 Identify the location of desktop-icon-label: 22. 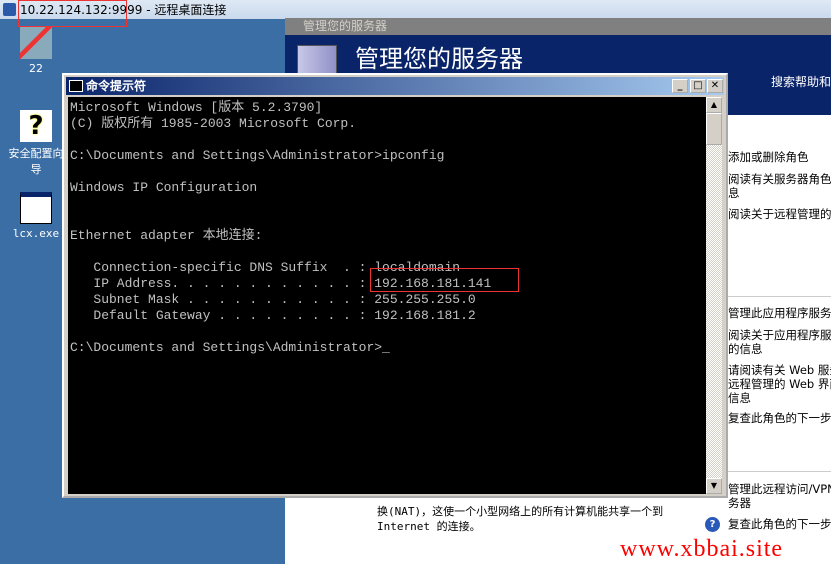
(36, 68).